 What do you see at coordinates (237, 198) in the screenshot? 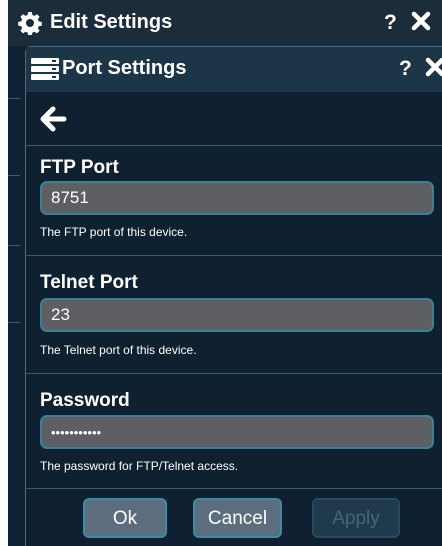
I see `ftp-port-input: 8751` at bounding box center [237, 198].